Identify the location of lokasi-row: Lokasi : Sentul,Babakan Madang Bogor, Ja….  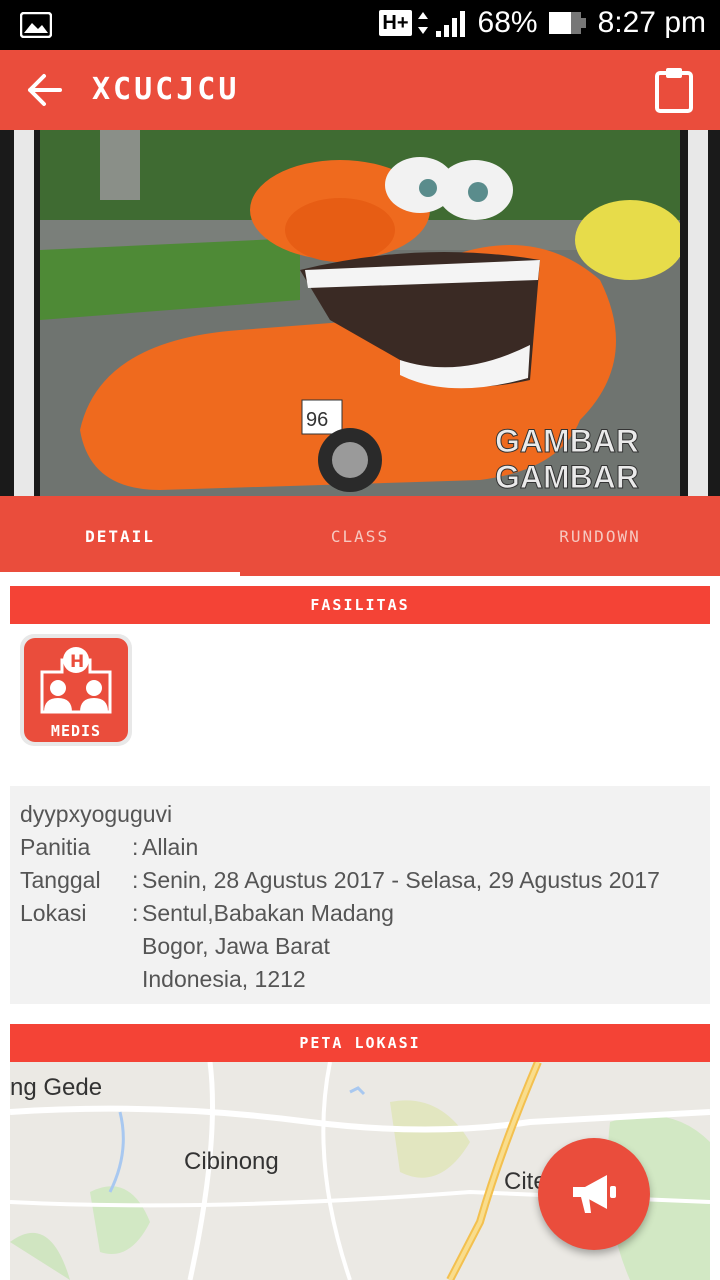
(360, 946).